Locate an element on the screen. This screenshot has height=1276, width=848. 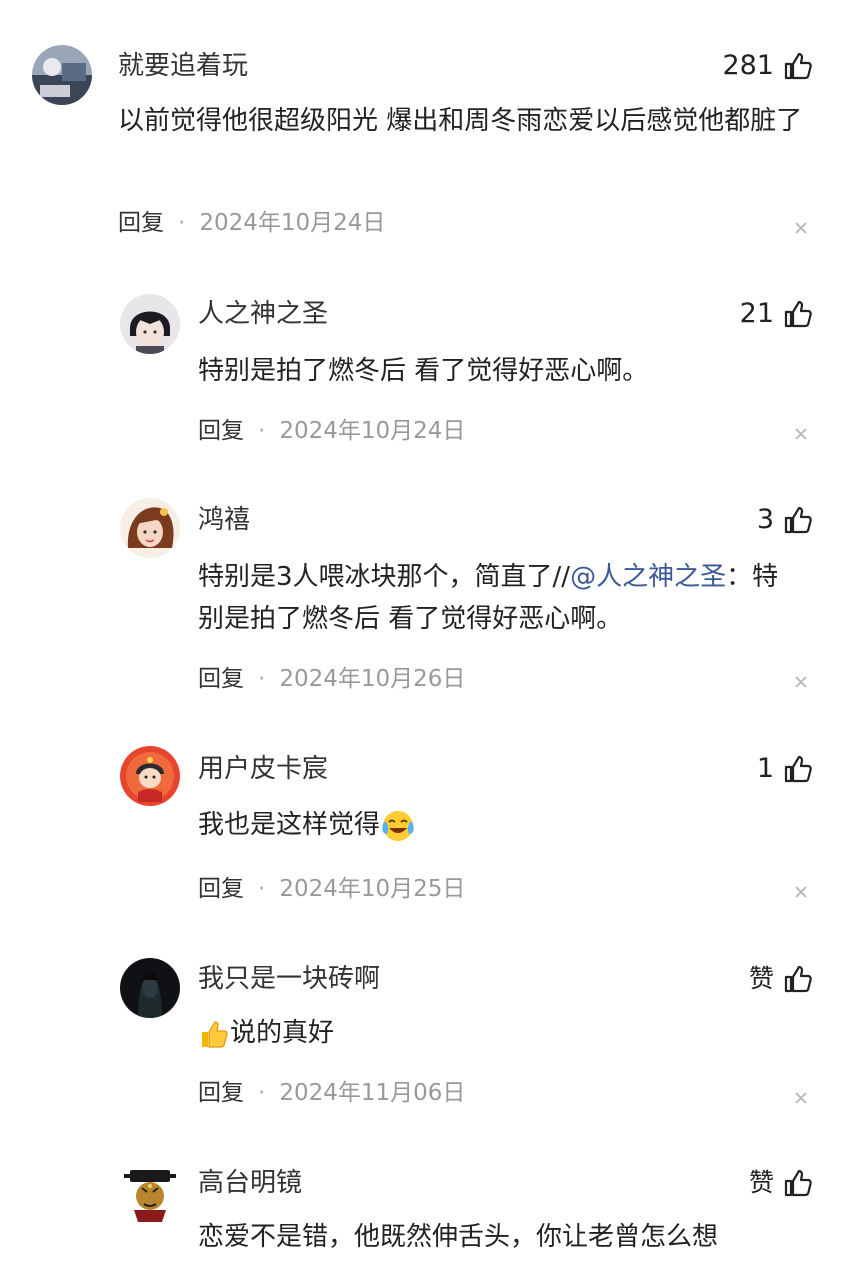
like-count: 3 is located at coordinates (765, 519).